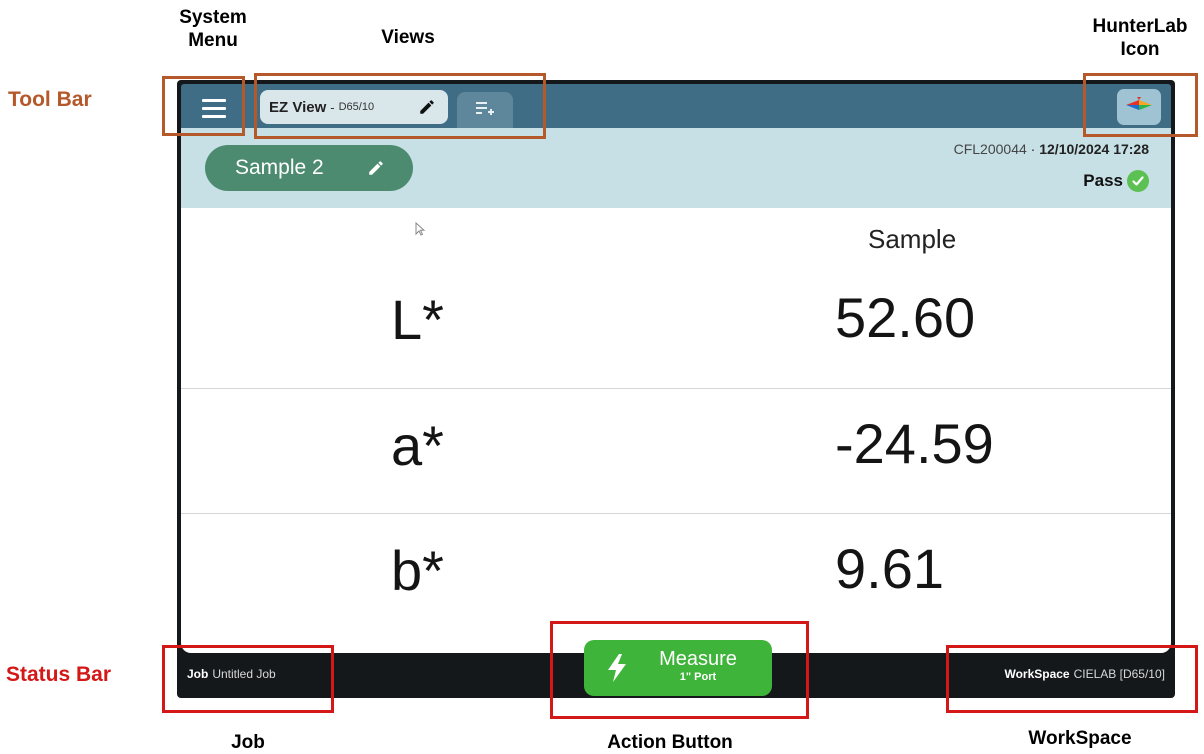 This screenshot has height=754, width=1204. What do you see at coordinates (59, 674) in the screenshot?
I see `callout-status-bar: Status Bar` at bounding box center [59, 674].